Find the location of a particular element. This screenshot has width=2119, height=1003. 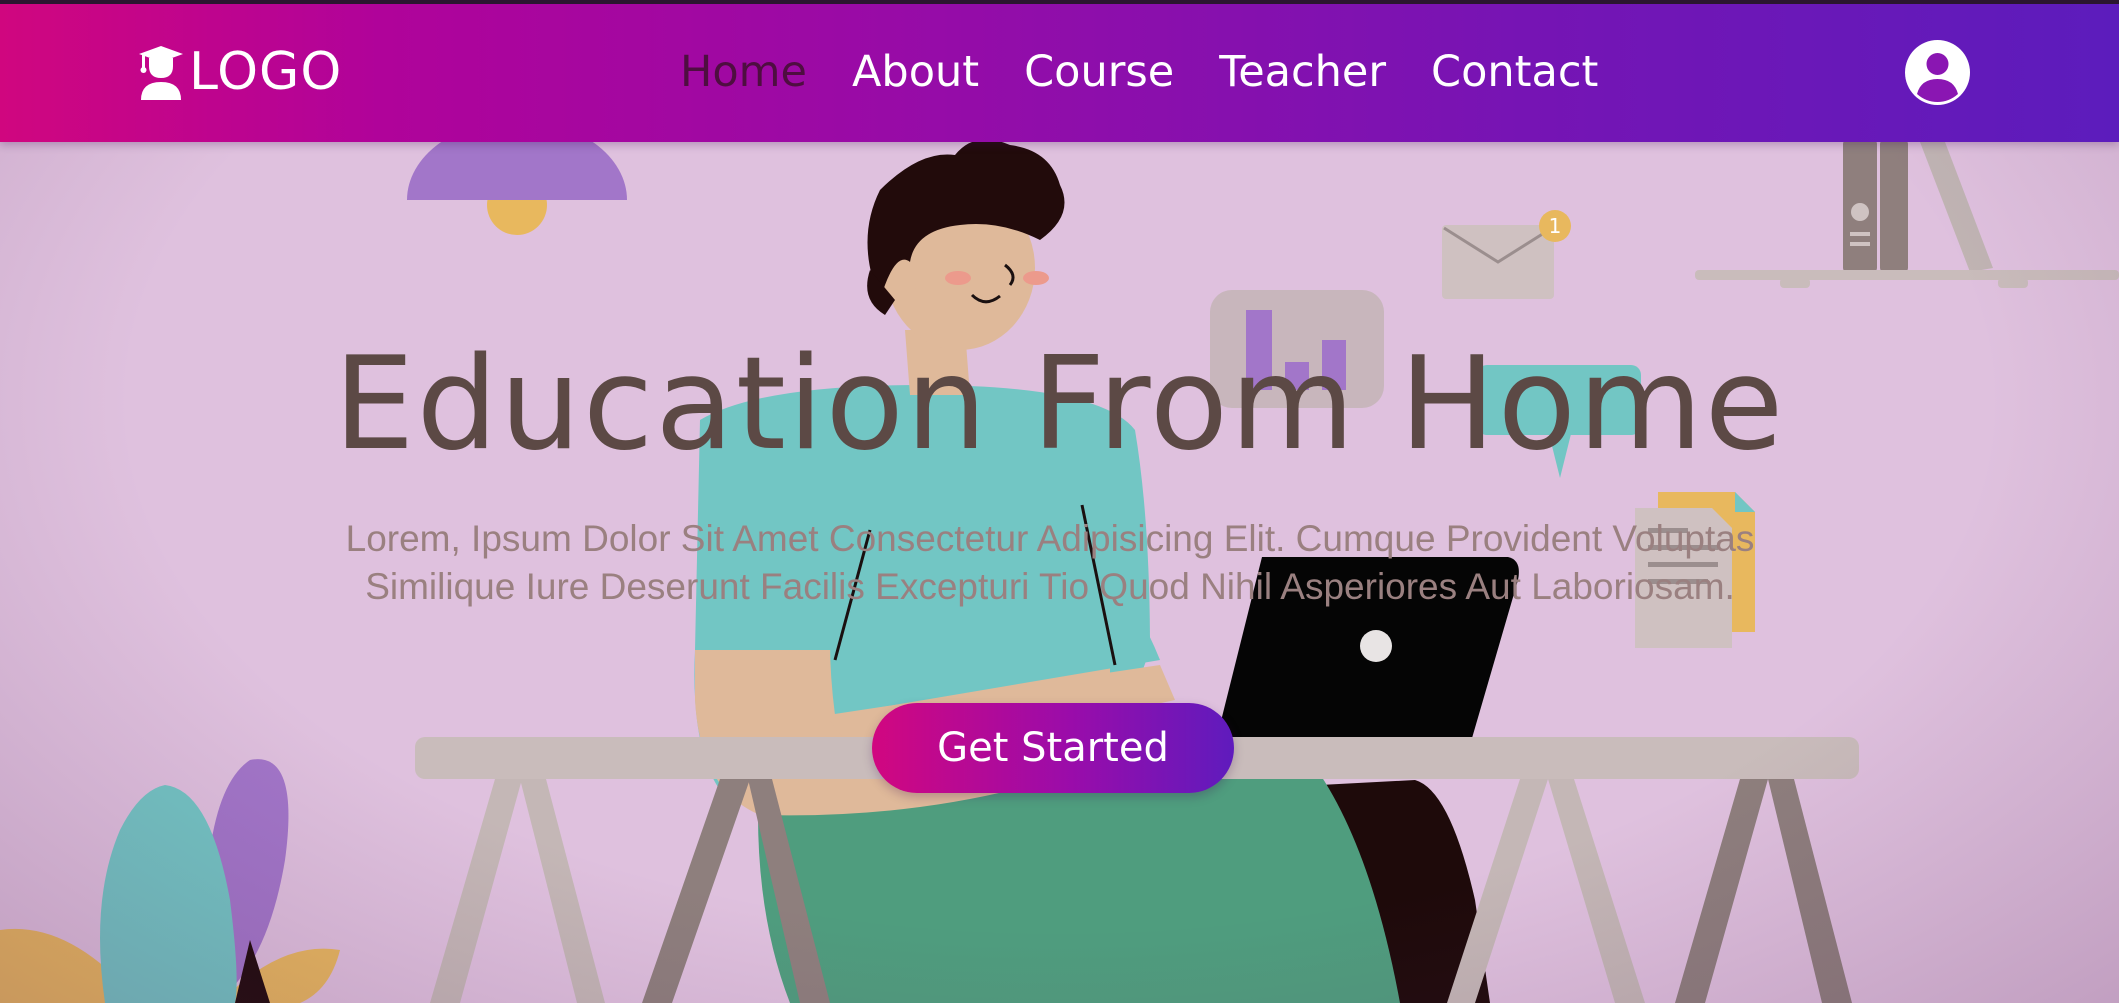

get-started-button: Get Started is located at coordinates (1053, 748).